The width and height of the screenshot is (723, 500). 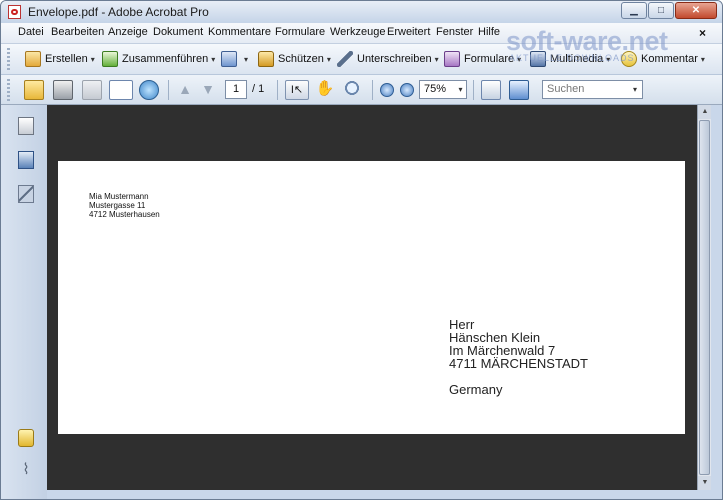 I want to click on menu-erweitert: Erweitert, so click(x=408, y=32).